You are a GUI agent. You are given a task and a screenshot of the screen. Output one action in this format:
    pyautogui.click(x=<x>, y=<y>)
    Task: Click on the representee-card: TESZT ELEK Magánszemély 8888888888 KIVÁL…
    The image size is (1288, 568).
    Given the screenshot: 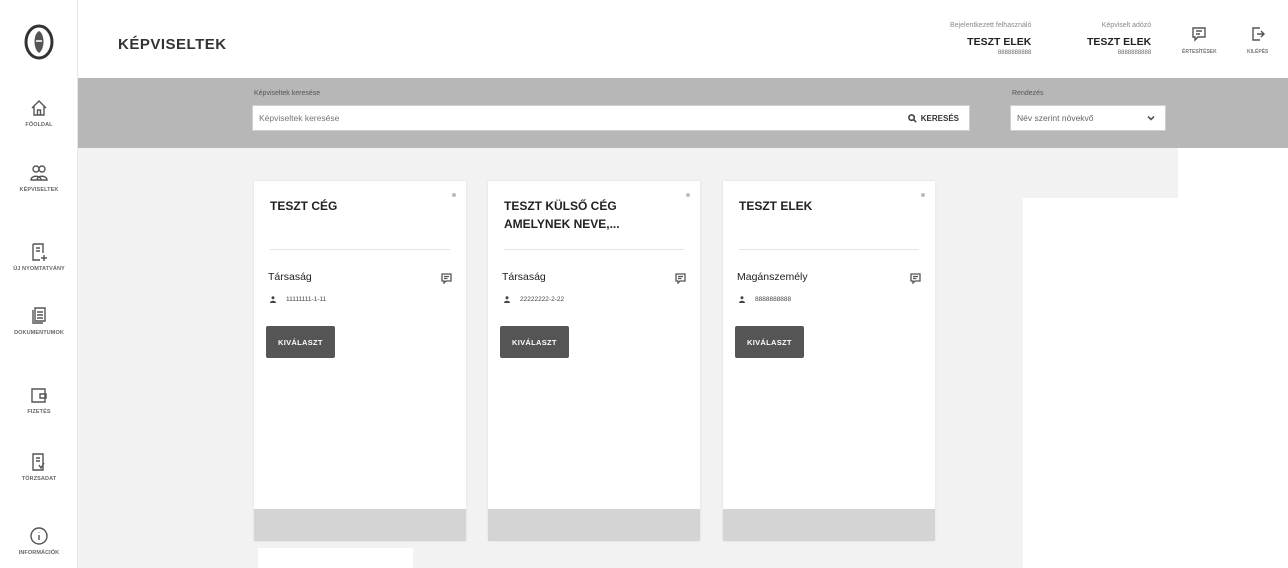 What is the action you would take?
    pyautogui.click(x=829, y=361)
    